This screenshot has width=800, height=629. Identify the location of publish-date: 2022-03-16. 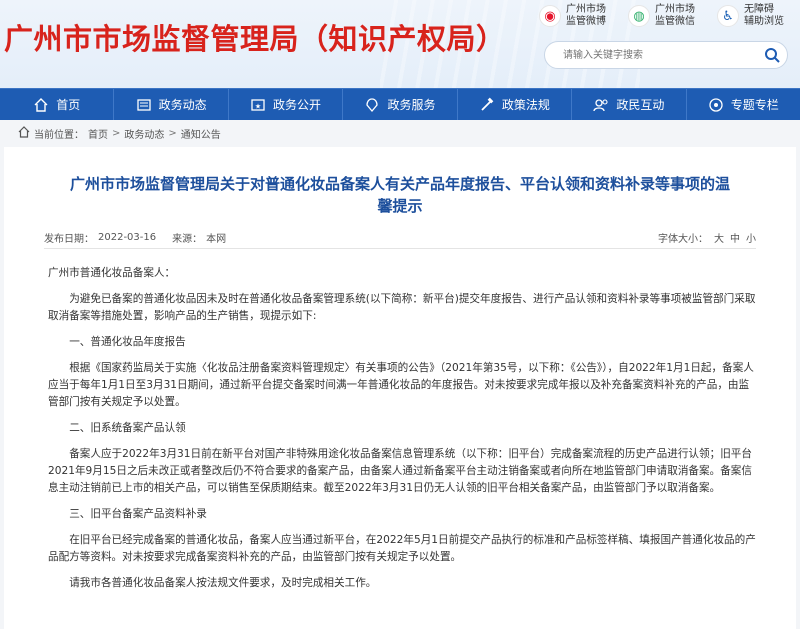
(127, 237).